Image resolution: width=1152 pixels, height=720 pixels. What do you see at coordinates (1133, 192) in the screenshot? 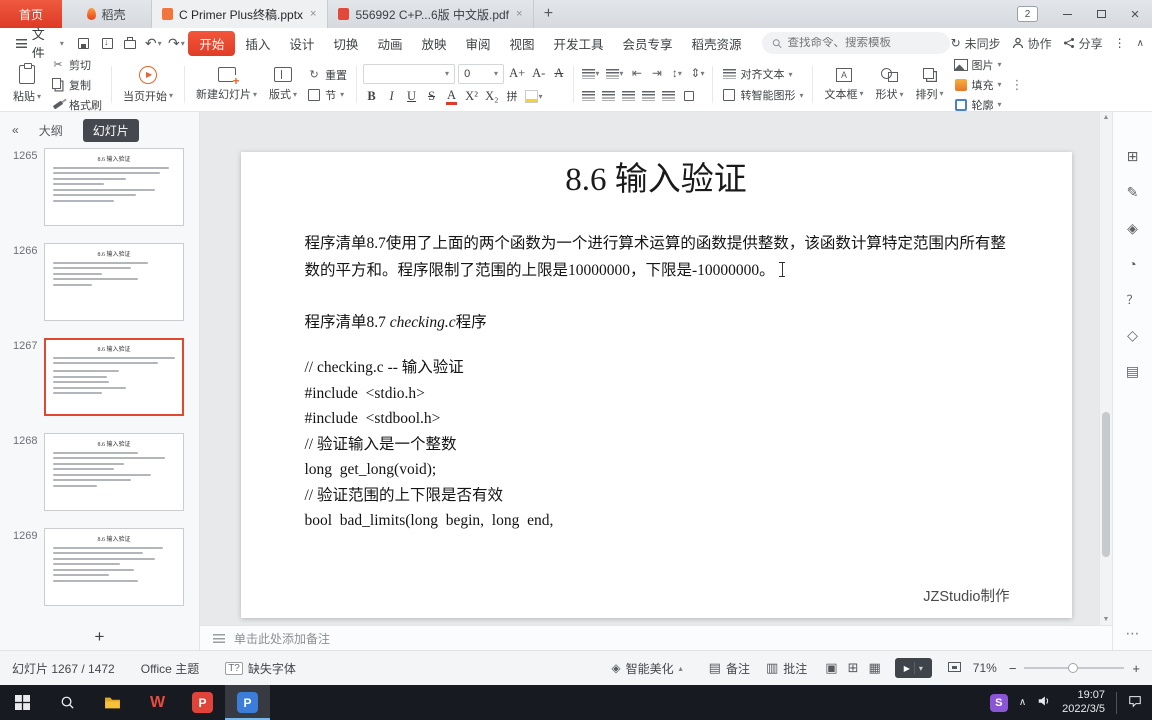
I see `annotate-panel-icon: ✎` at bounding box center [1133, 192].